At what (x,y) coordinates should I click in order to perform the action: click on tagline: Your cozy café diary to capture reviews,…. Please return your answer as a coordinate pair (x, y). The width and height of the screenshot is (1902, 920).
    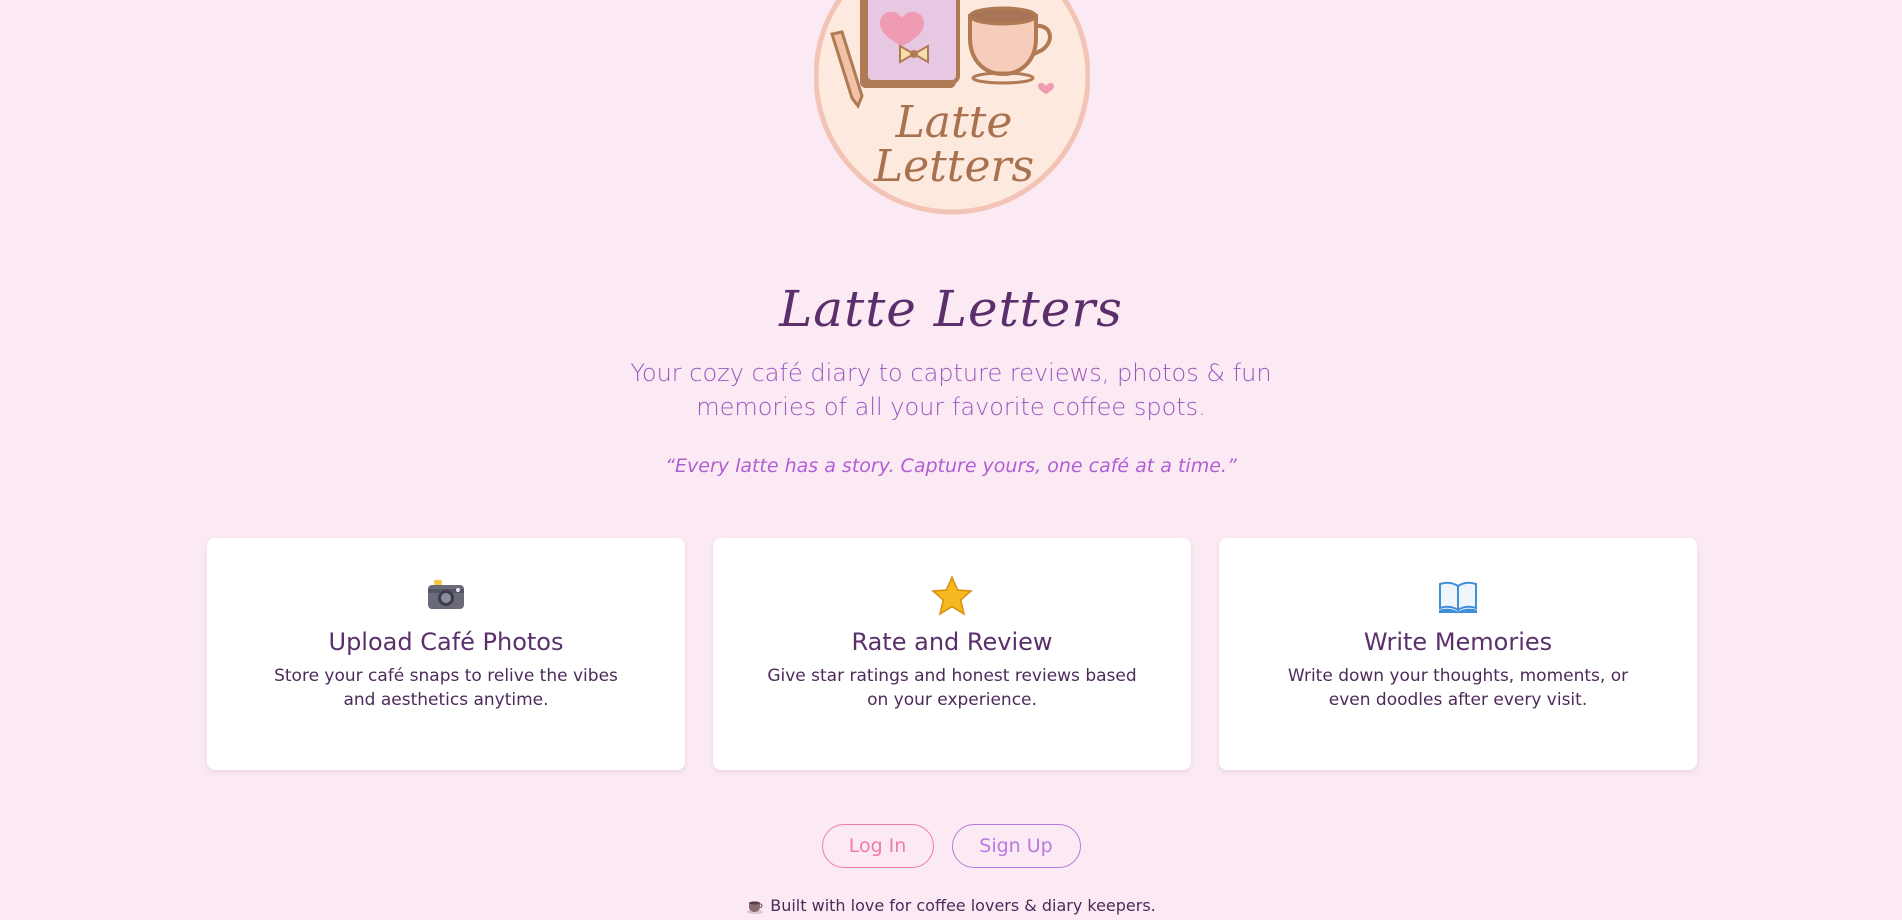
    Looking at the image, I should click on (951, 390).